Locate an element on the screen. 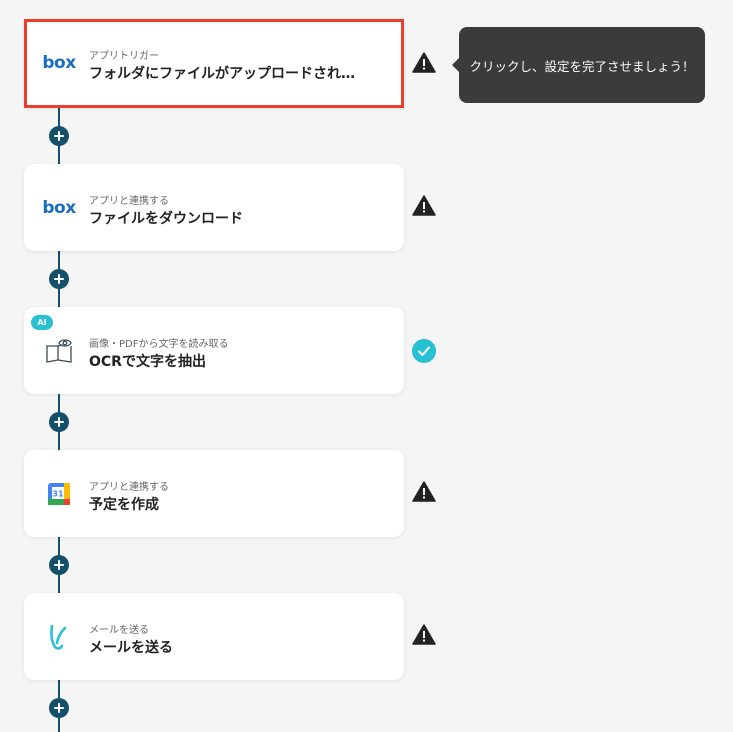  step-title: メールを送る is located at coordinates (131, 648).